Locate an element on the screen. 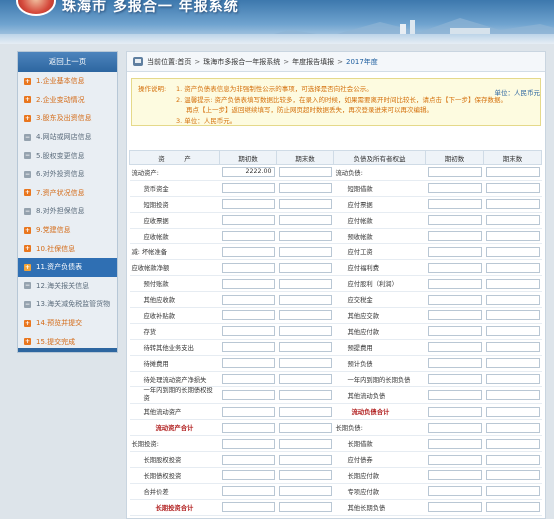  sidebar-item-7: +7.资产状况信息 is located at coordinates (67, 193).